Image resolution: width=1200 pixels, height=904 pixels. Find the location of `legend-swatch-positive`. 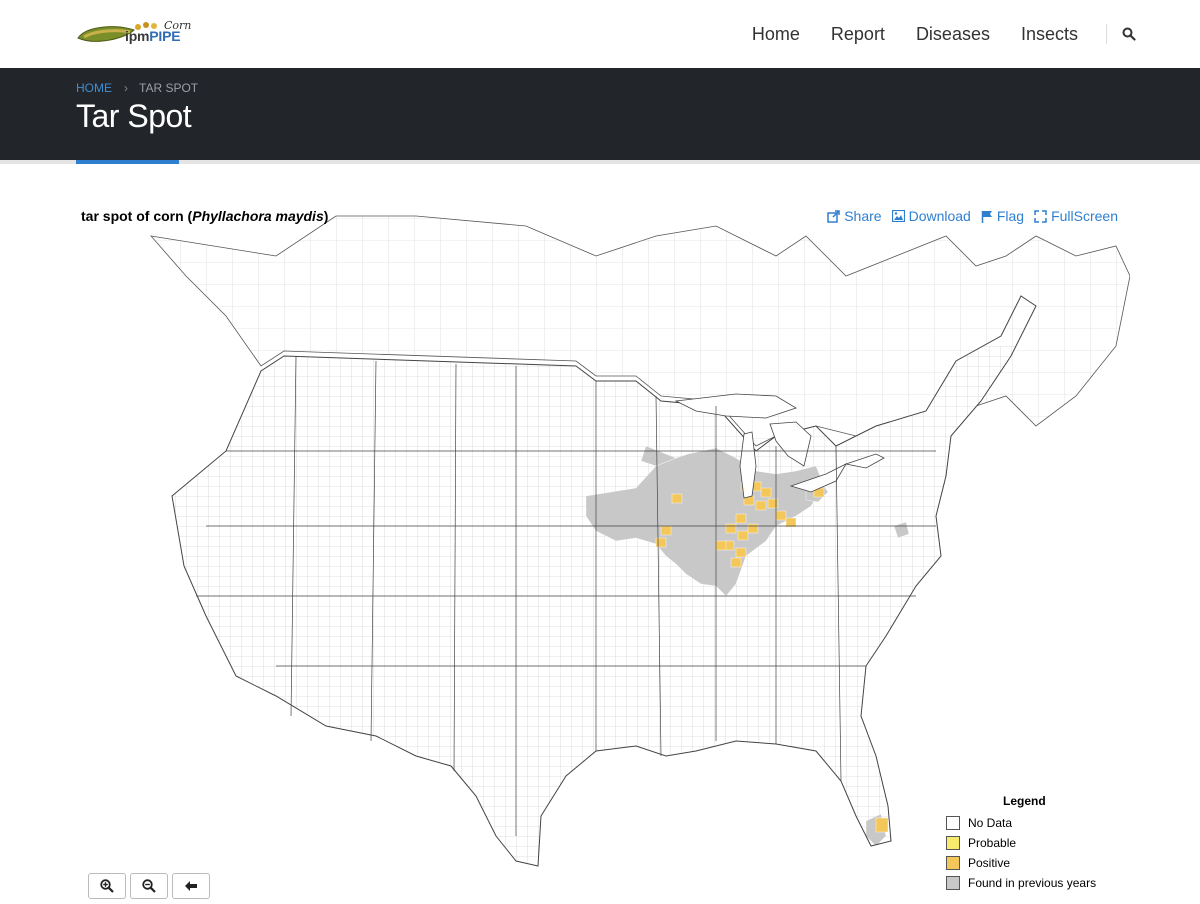

legend-swatch-positive is located at coordinates (953, 863).